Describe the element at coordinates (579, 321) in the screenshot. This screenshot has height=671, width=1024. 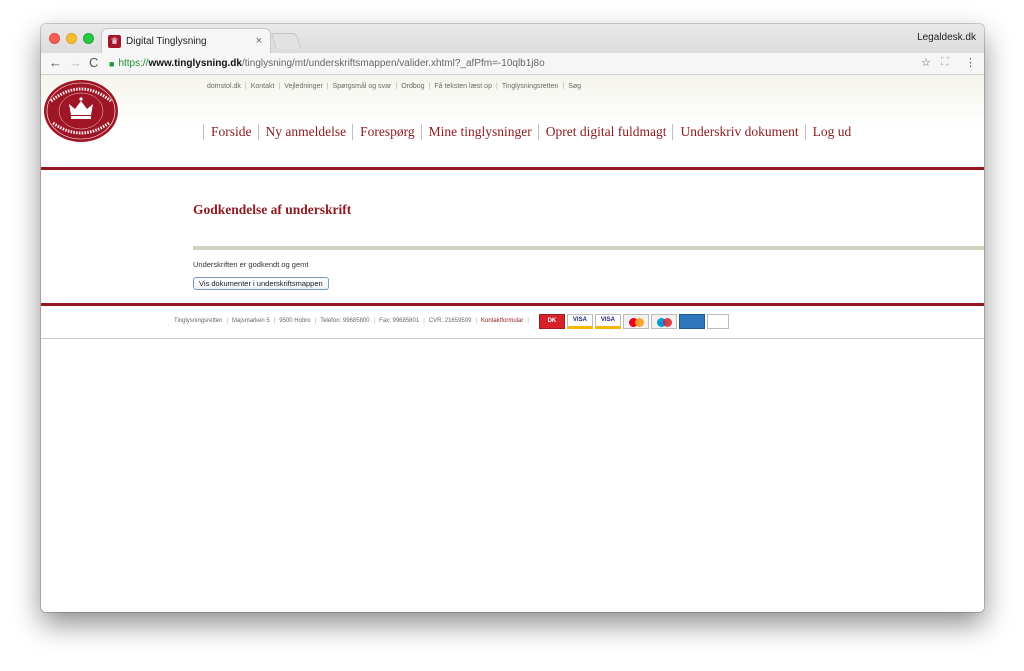
I see `visa-icon: VISA` at that location.